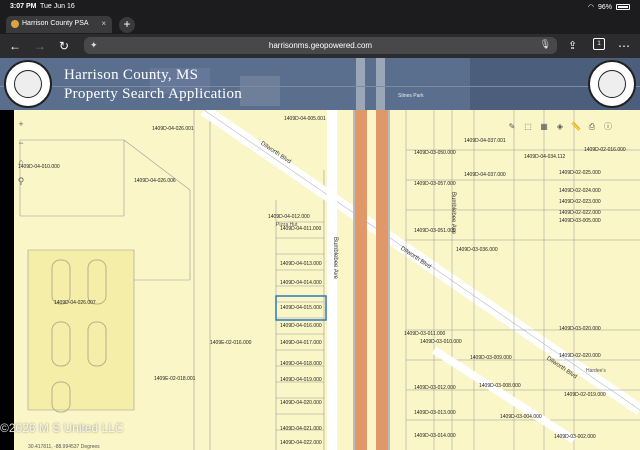 The image size is (640, 450). Describe the element at coordinates (545, 44) in the screenshot. I see `microphone-icon: 🎙` at that location.